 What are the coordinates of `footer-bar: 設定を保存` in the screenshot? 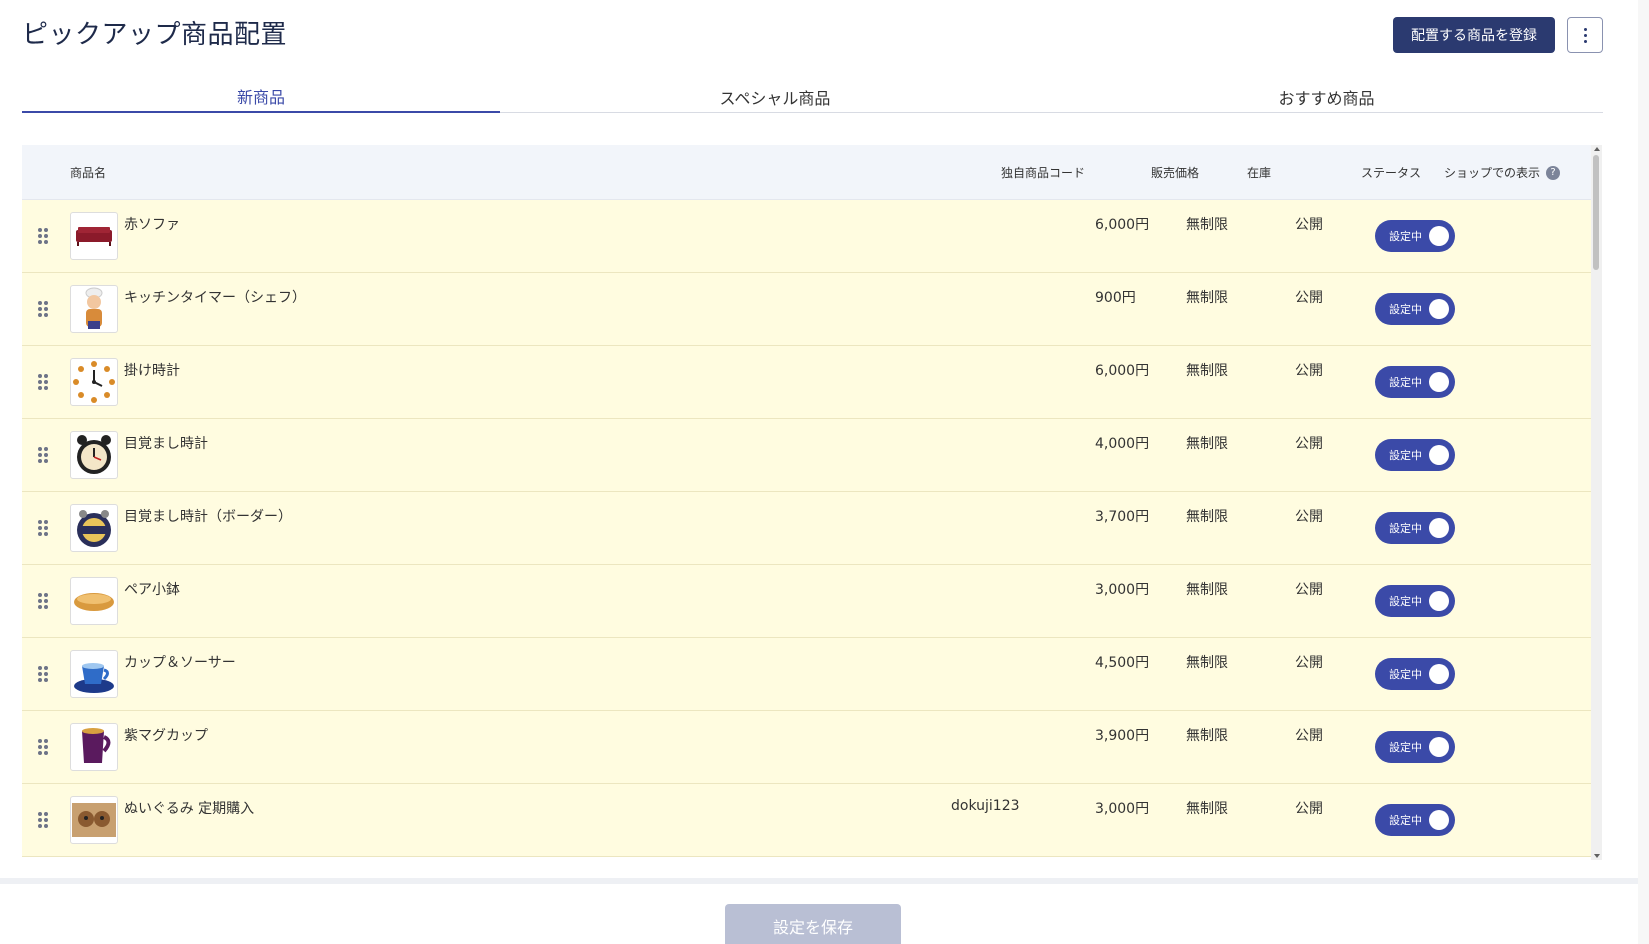 It's located at (824, 911).